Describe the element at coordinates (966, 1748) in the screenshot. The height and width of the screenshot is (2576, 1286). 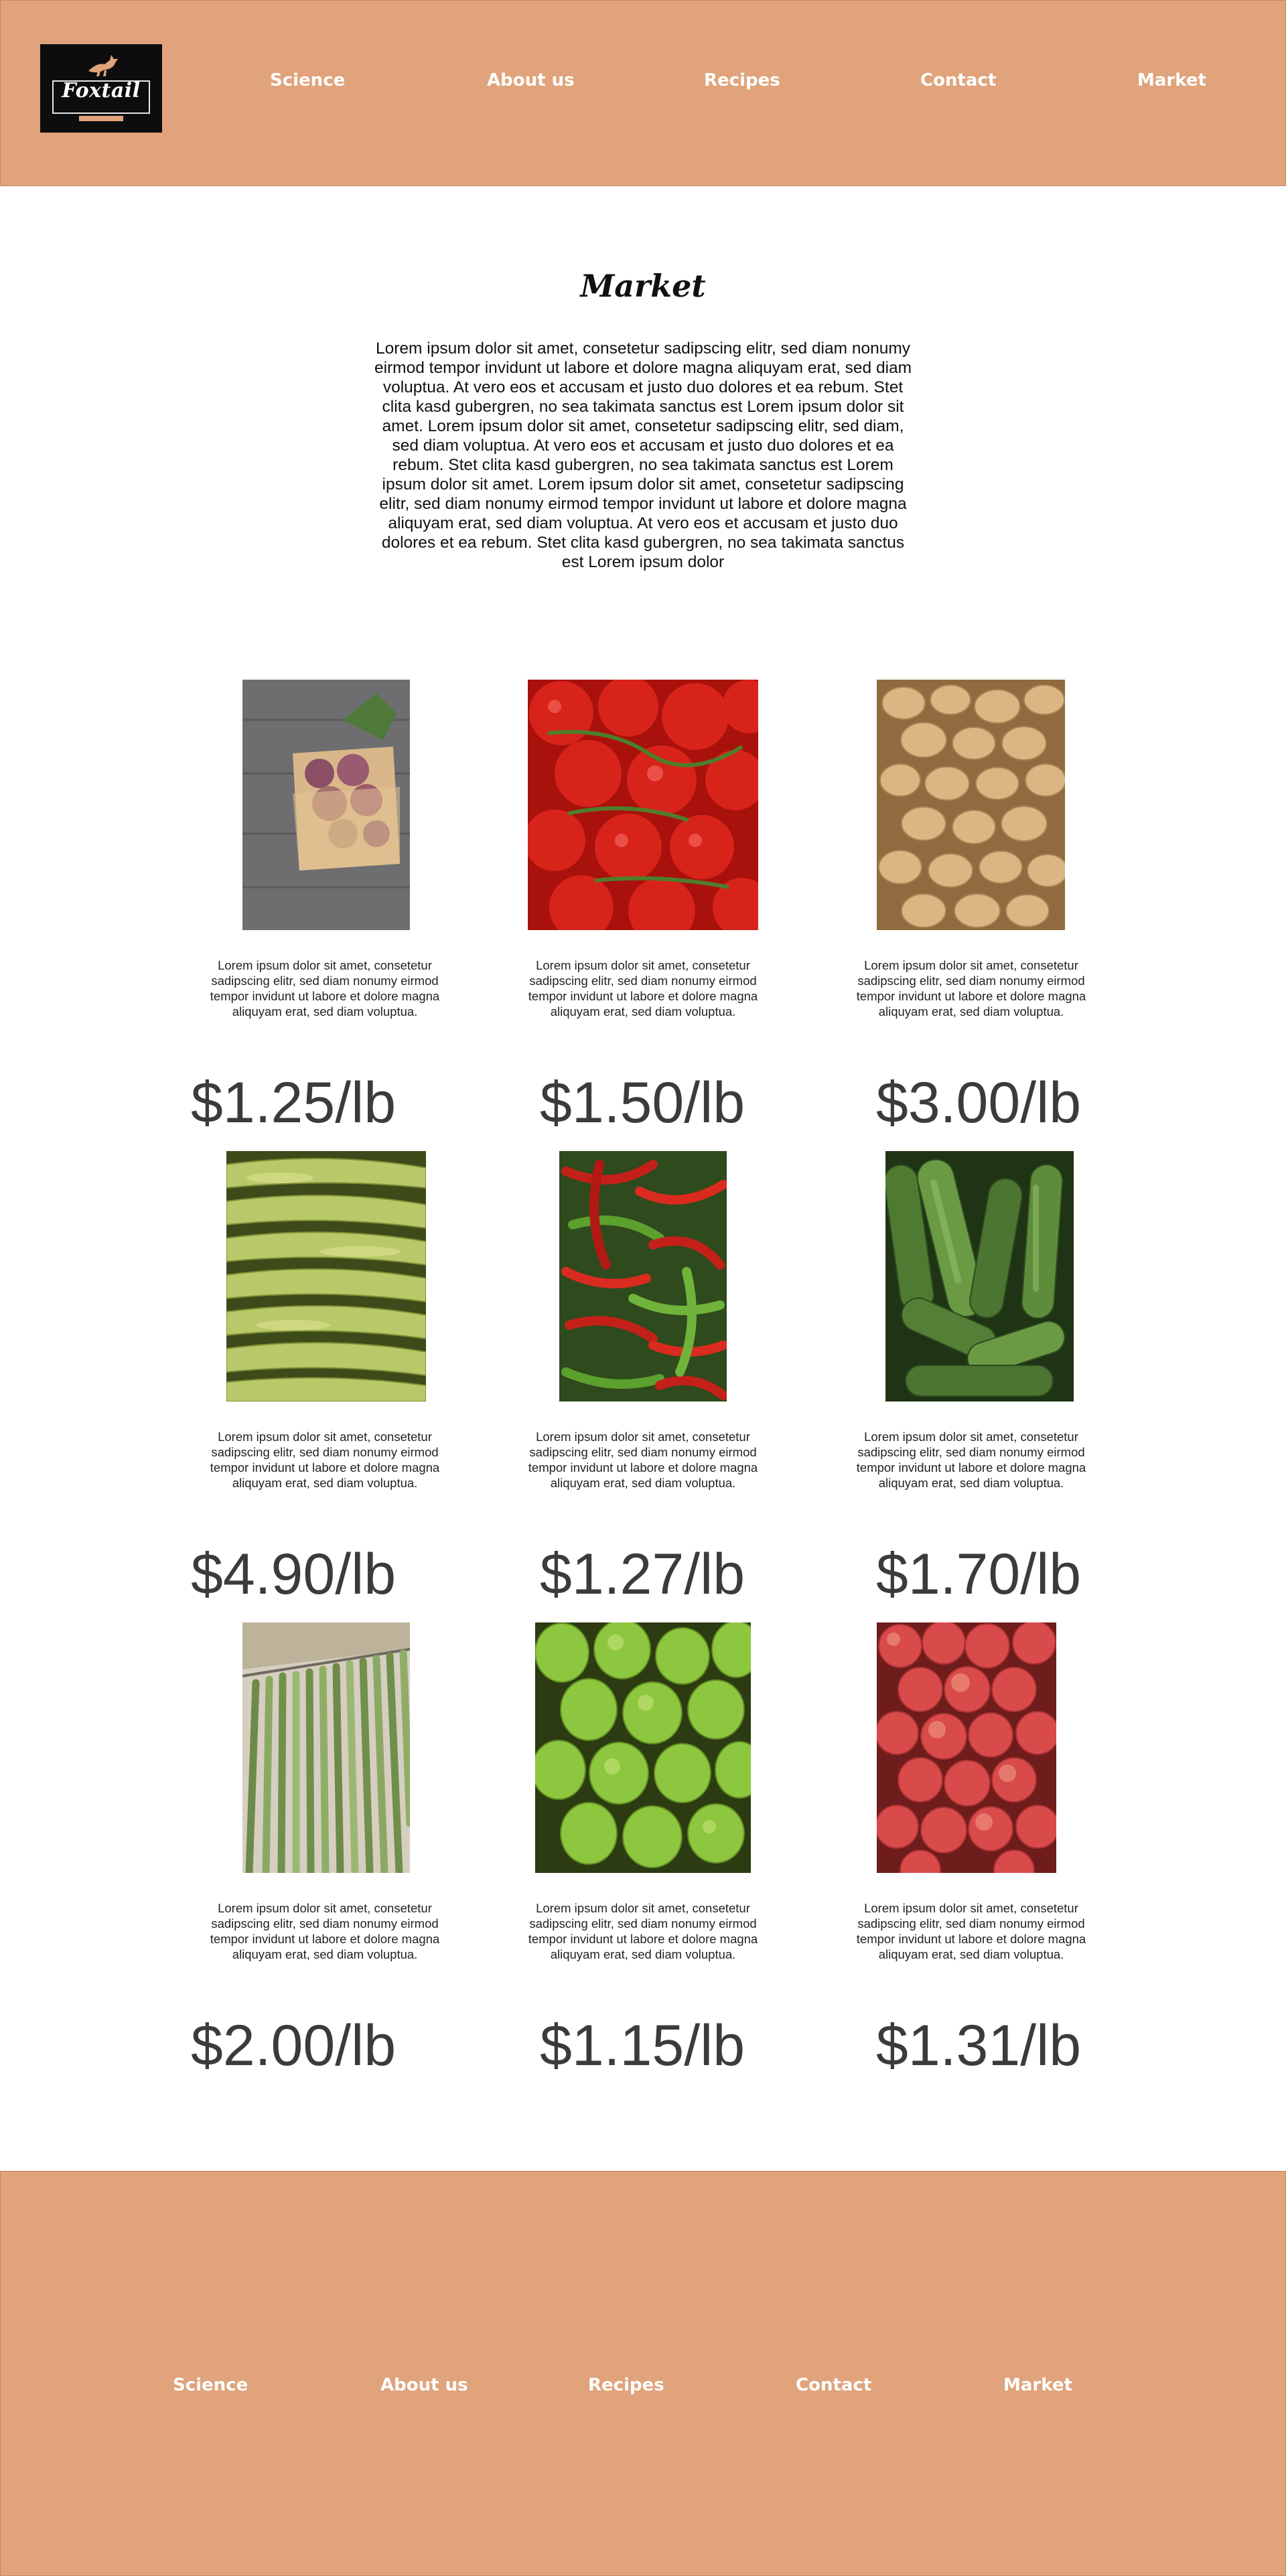
I see `product-image-apples` at that location.